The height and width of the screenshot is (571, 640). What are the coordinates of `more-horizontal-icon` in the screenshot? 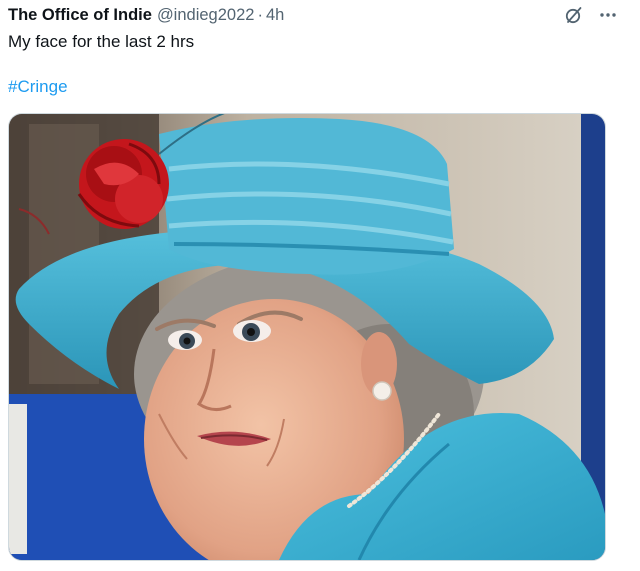 It's located at (608, 15).